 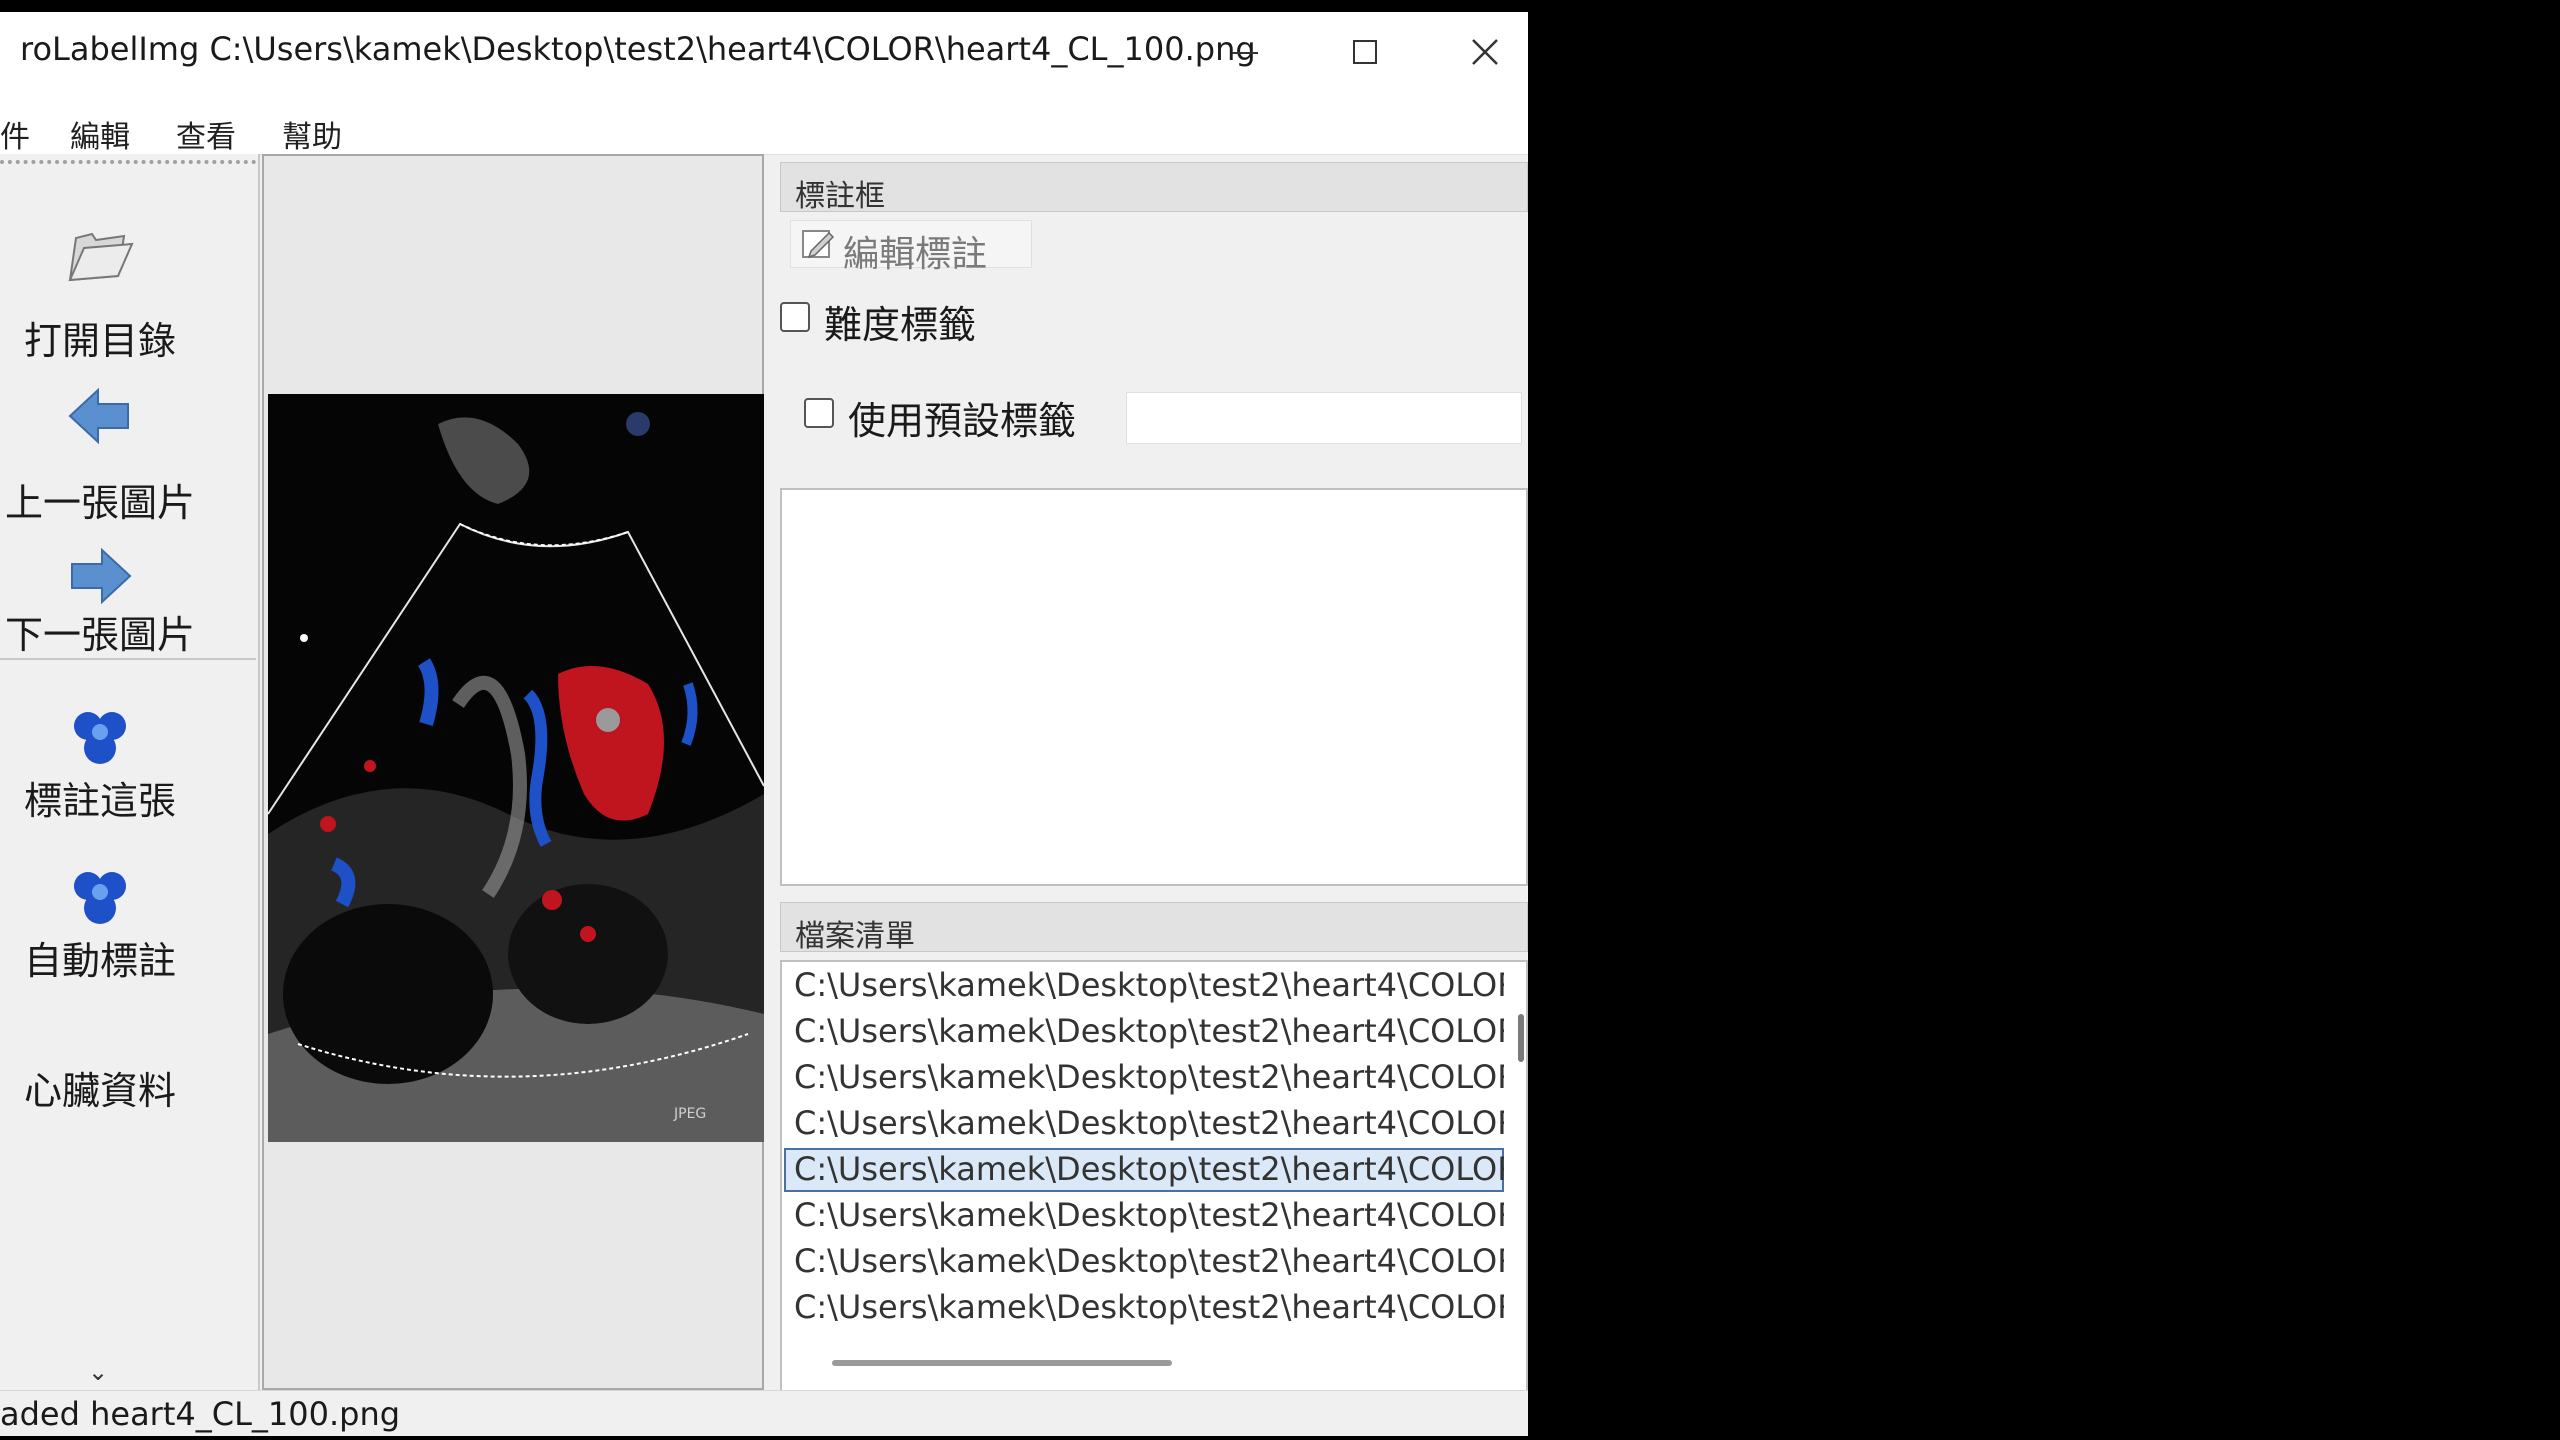 What do you see at coordinates (840, 196) in the screenshot?
I see `label-dock-title: 標註框` at bounding box center [840, 196].